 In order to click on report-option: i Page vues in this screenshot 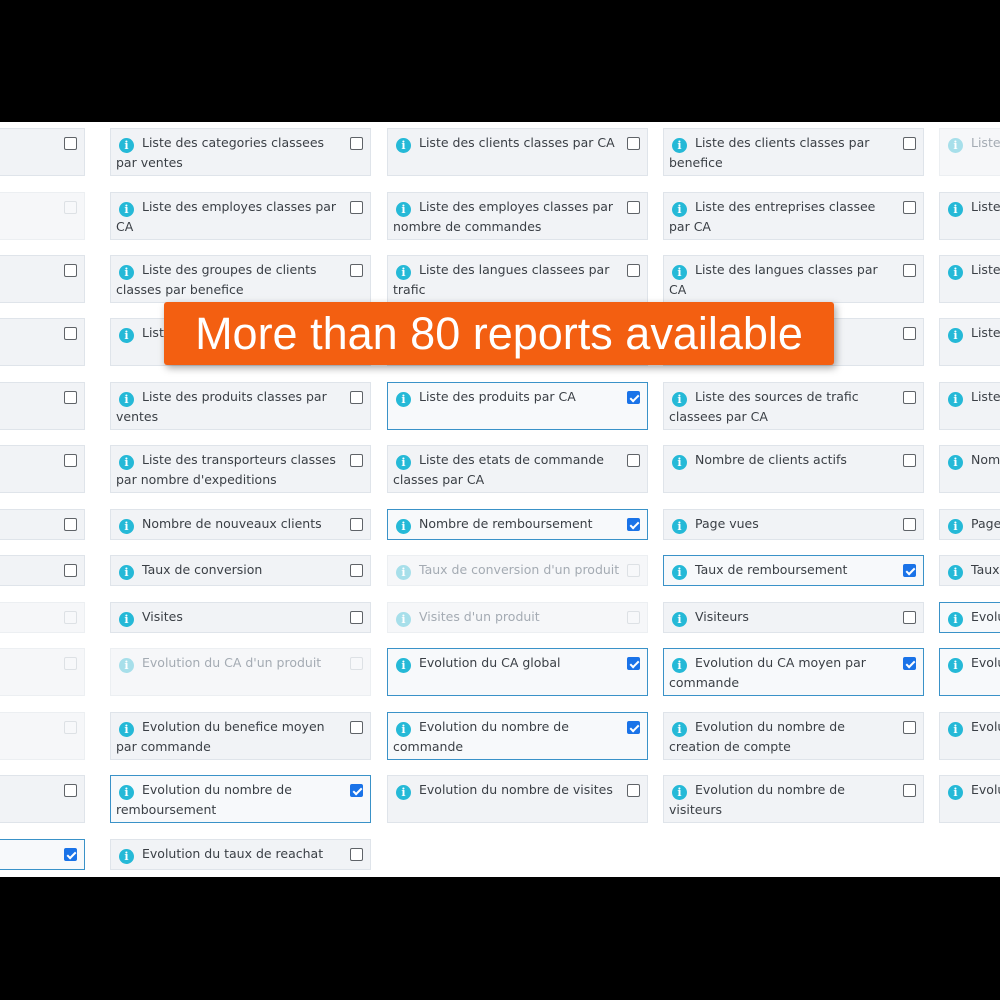, I will do `click(793, 524)`.